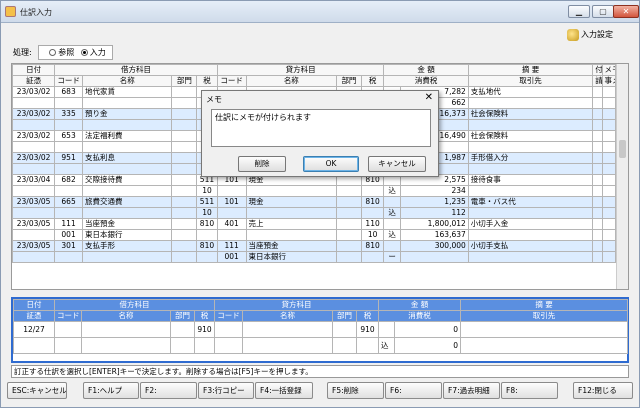  What do you see at coordinates (314, 213) in the screenshot?
I see `table-row: 10 込 112` at bounding box center [314, 213].